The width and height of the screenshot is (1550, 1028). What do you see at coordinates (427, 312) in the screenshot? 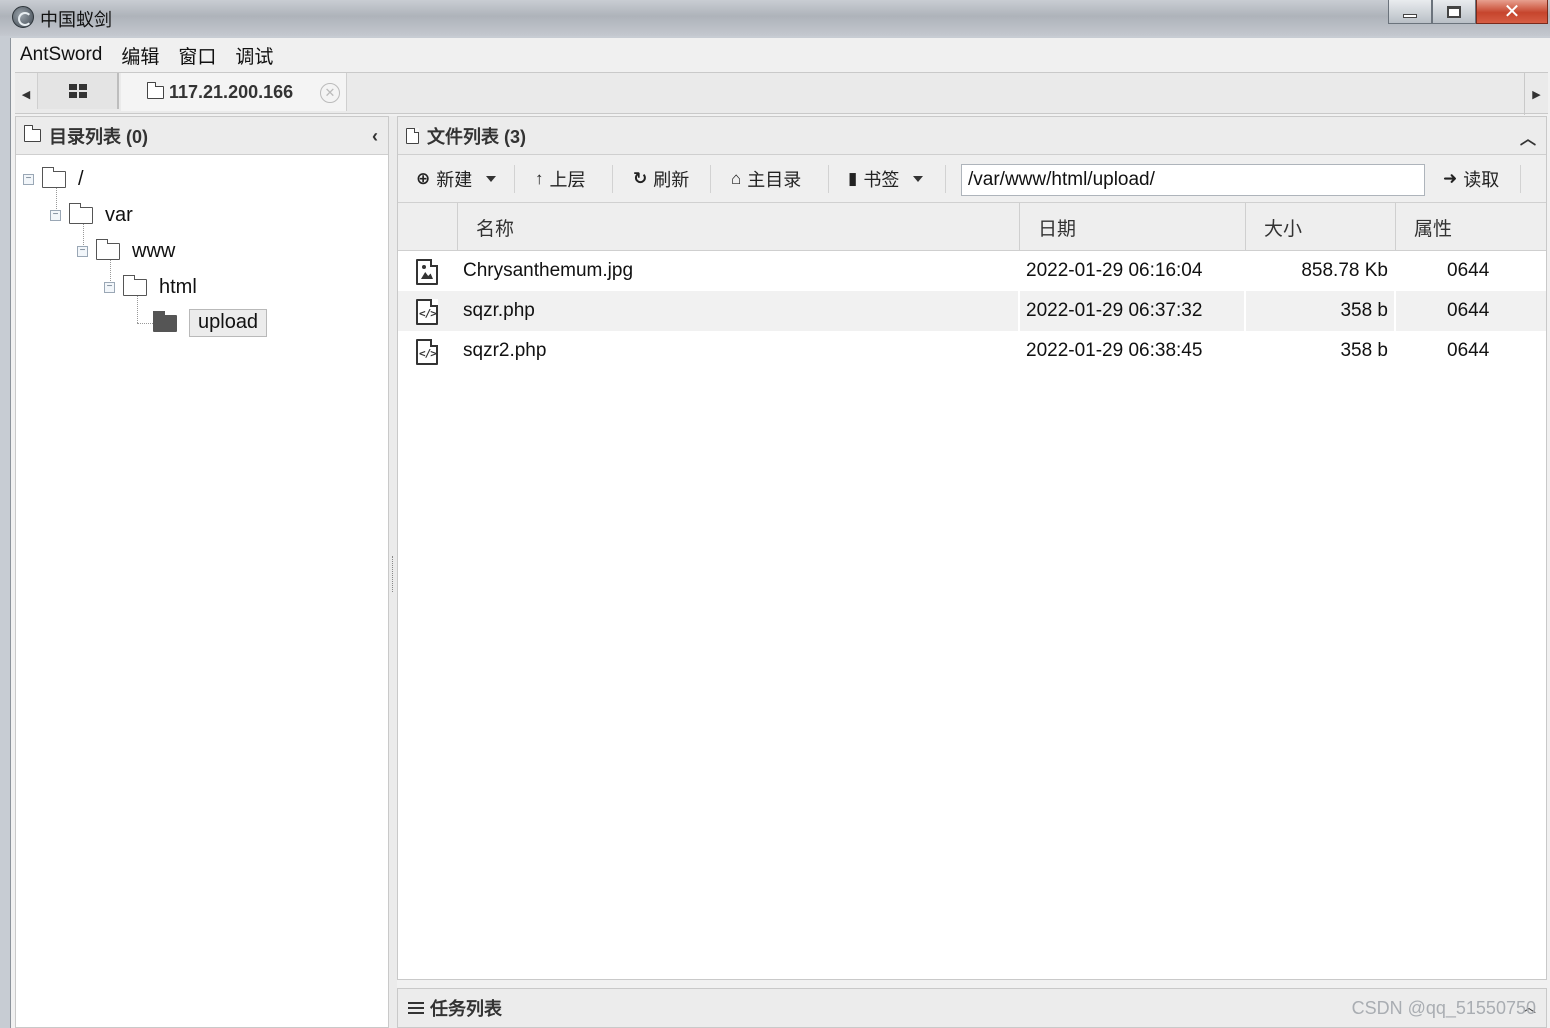
I see `code-file-icon: </>` at bounding box center [427, 312].